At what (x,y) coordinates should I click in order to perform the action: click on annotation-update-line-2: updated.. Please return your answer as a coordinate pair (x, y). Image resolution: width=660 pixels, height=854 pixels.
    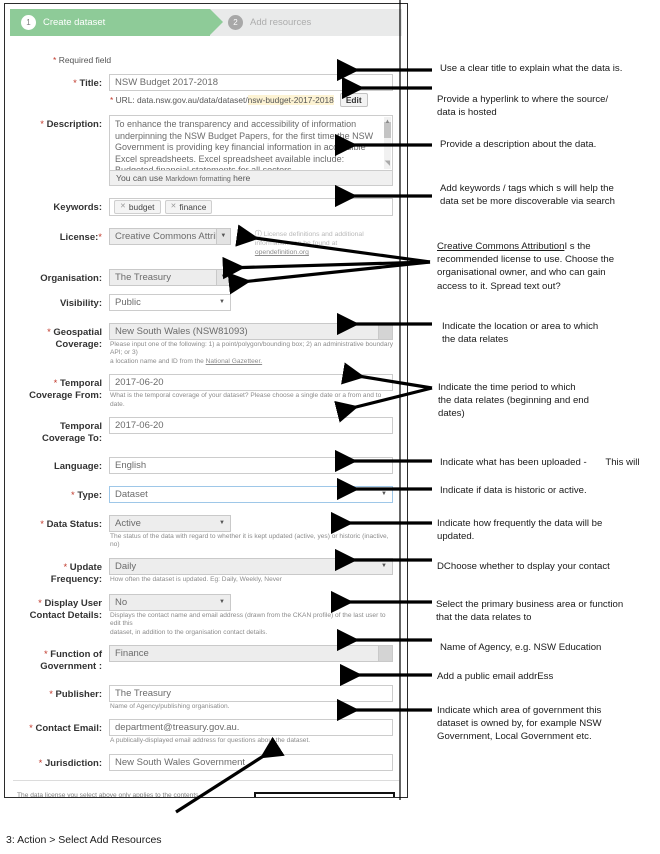
    Looking at the image, I should click on (456, 537).